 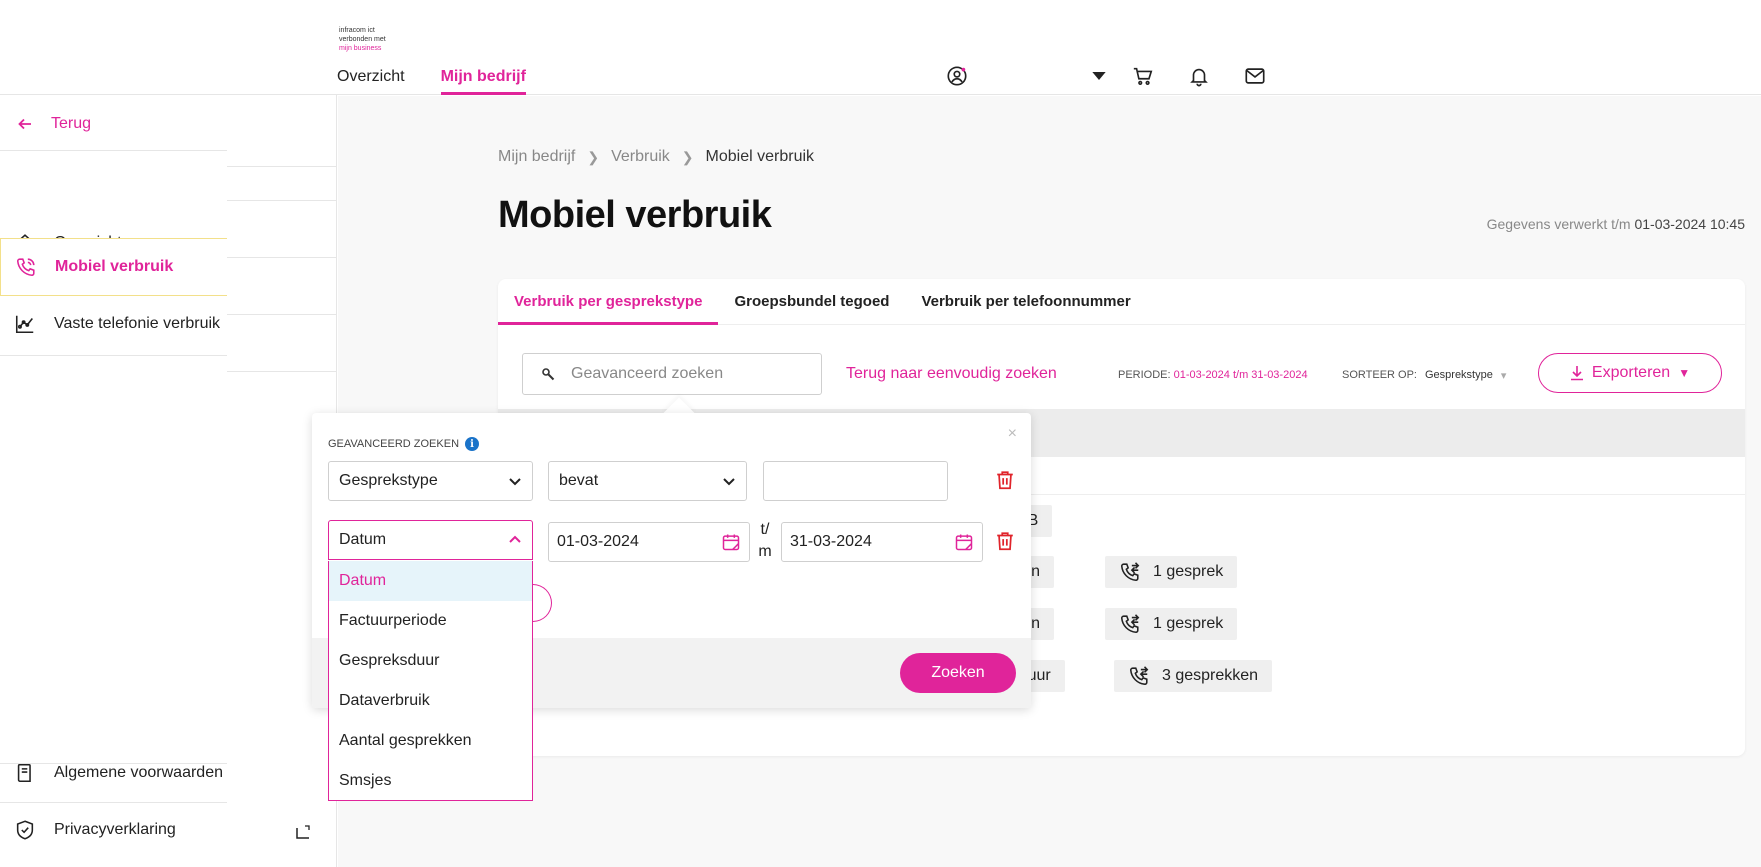 What do you see at coordinates (430, 540) in the screenshot?
I see `field-select-open: Datum` at bounding box center [430, 540].